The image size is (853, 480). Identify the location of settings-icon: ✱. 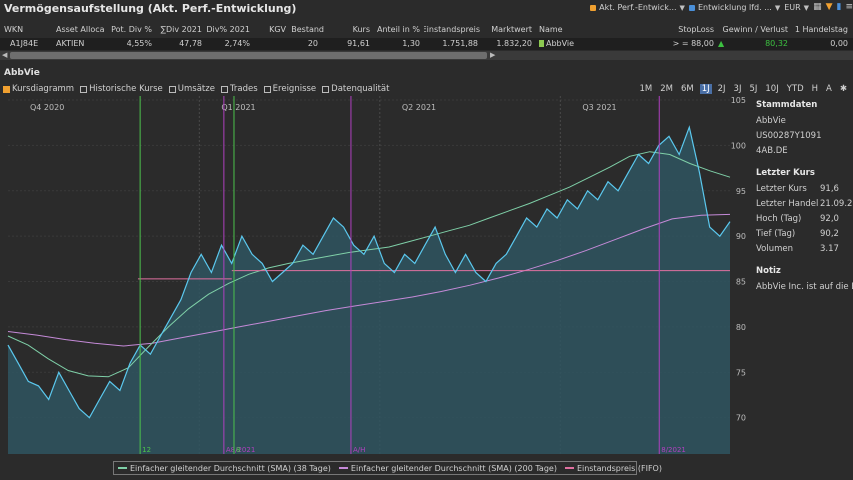
(843, 89).